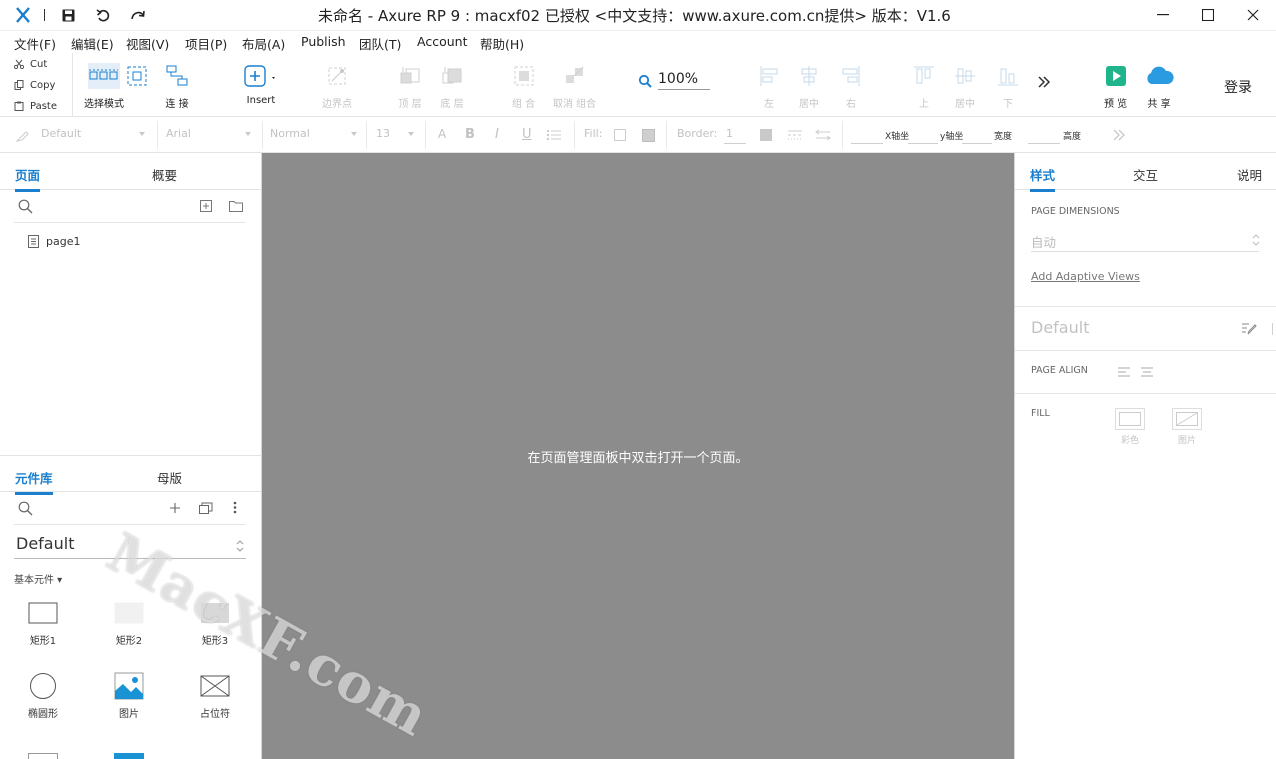 The width and height of the screenshot is (1276, 759). I want to click on placeholder-icon, so click(215, 686).